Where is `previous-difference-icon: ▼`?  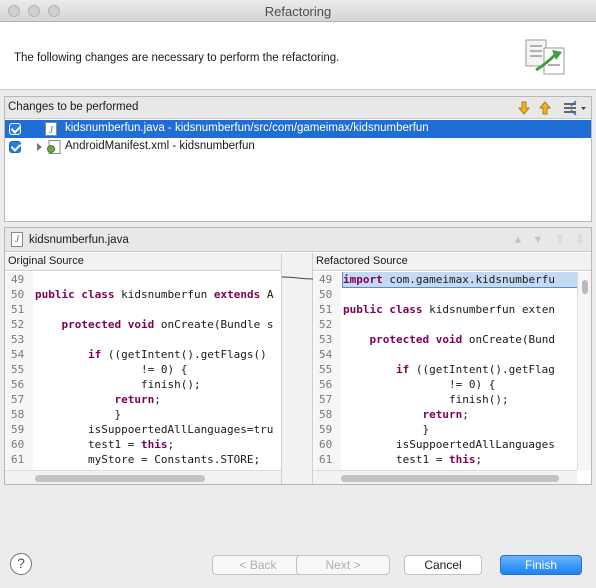 previous-difference-icon: ▼ is located at coordinates (538, 240).